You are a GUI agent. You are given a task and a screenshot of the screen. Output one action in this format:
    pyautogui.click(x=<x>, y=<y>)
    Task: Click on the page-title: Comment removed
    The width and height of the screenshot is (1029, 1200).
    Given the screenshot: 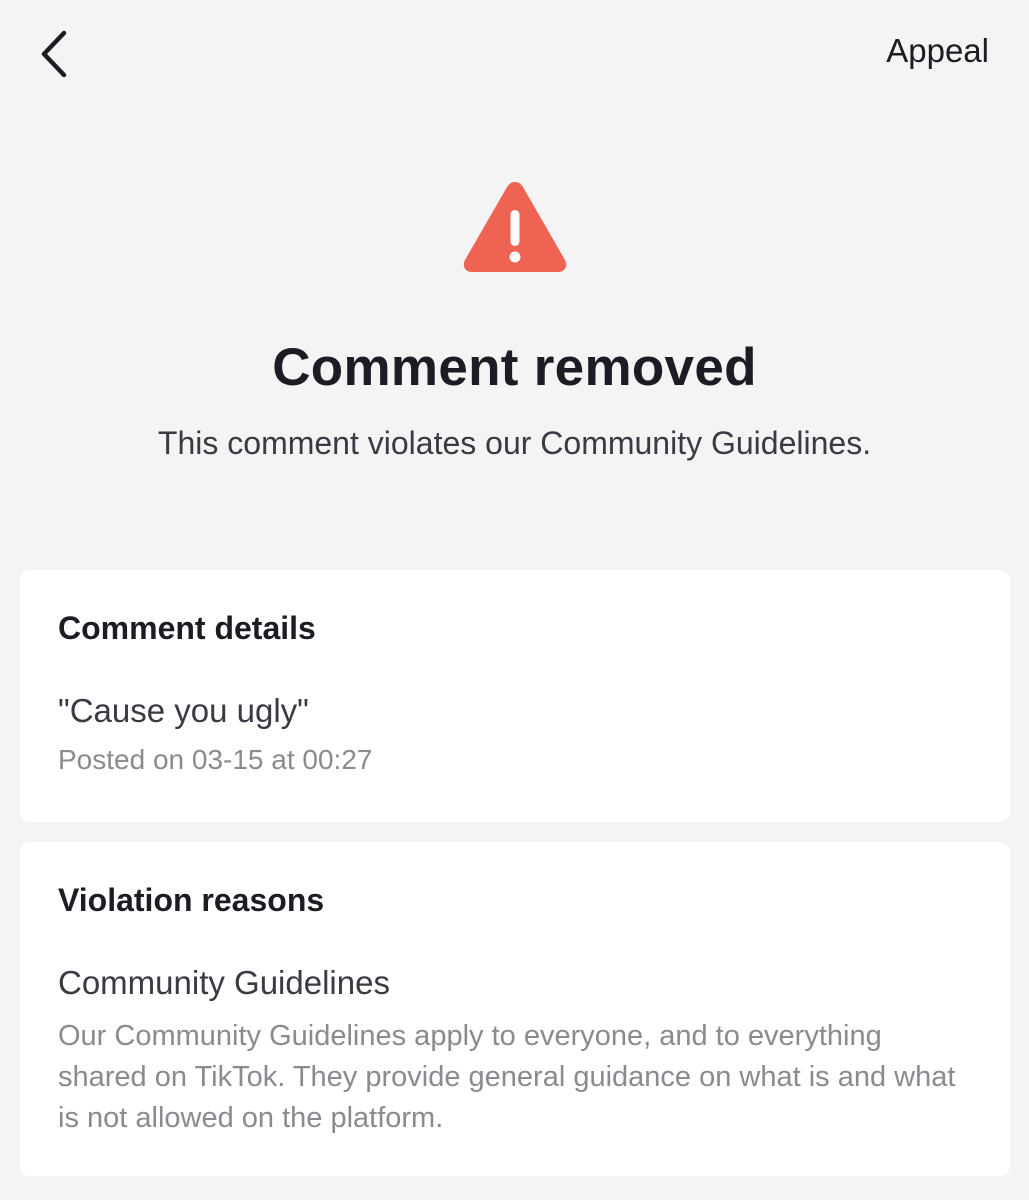 What is the action you would take?
    pyautogui.click(x=514, y=367)
    